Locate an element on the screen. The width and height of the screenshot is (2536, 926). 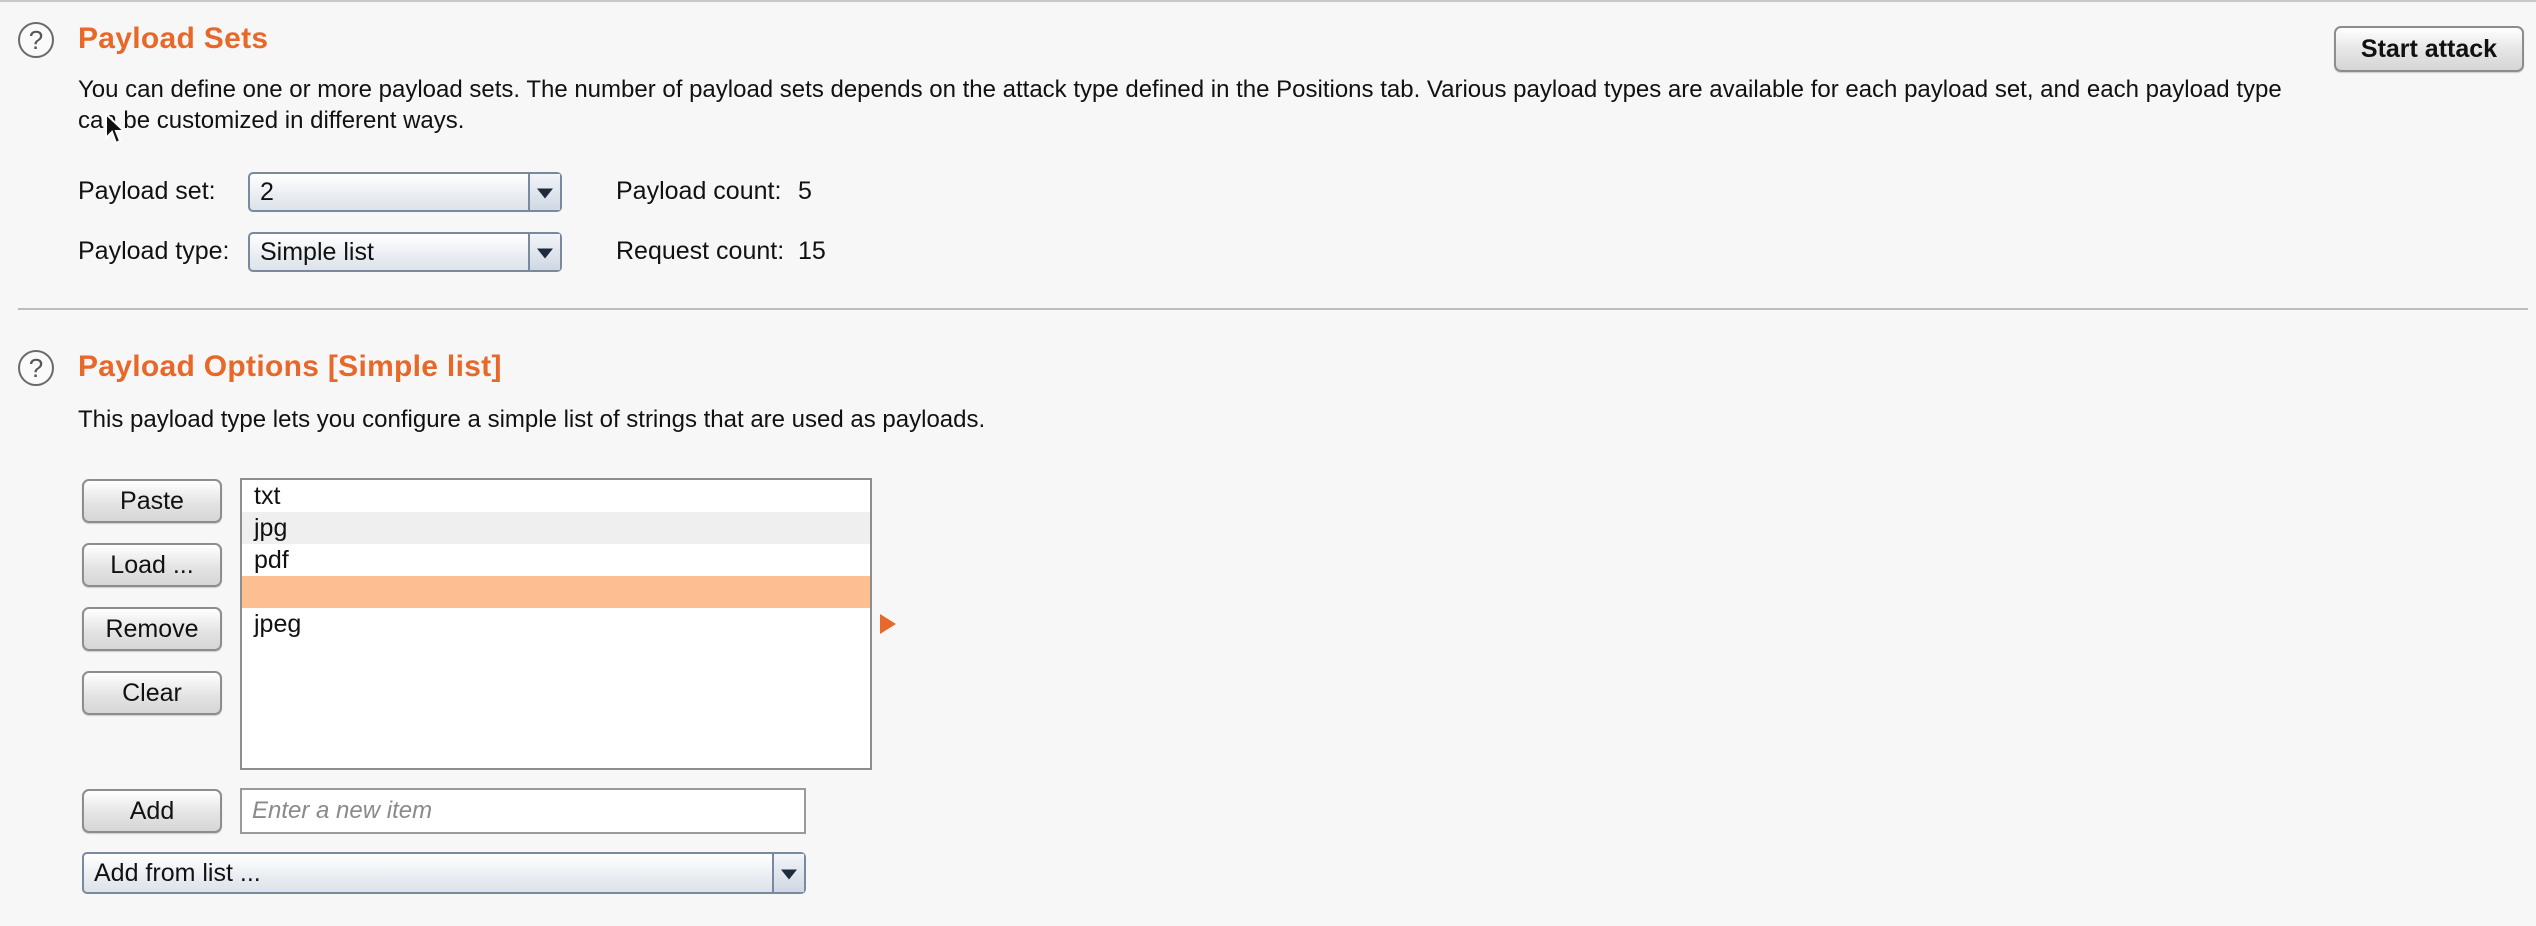
clear-button: Clear is located at coordinates (152, 693).